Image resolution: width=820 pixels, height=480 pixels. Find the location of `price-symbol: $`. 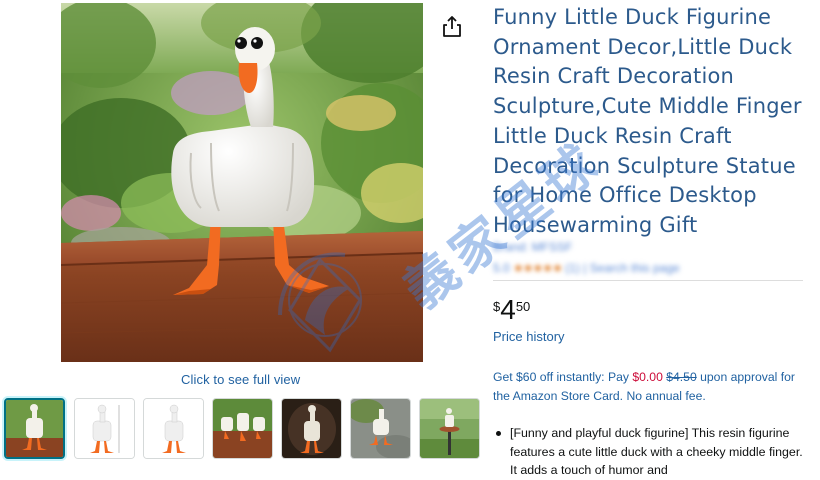

price-symbol: $ is located at coordinates (497, 306).